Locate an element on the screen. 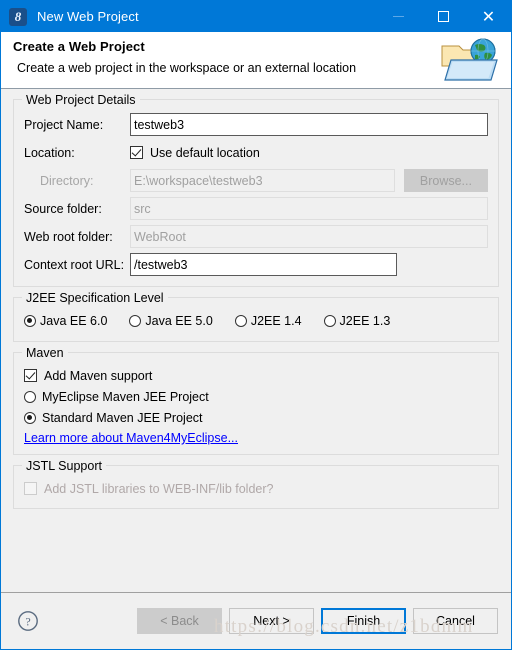 Image resolution: width=512 pixels, height=650 pixels. web-folder-globe-icon is located at coordinates (470, 61).